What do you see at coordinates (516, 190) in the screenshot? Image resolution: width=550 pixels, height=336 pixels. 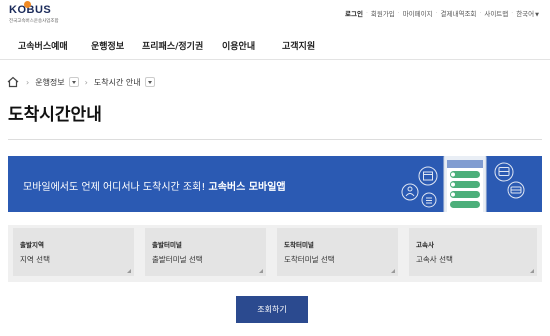 I see `ticket-icon` at bounding box center [516, 190].